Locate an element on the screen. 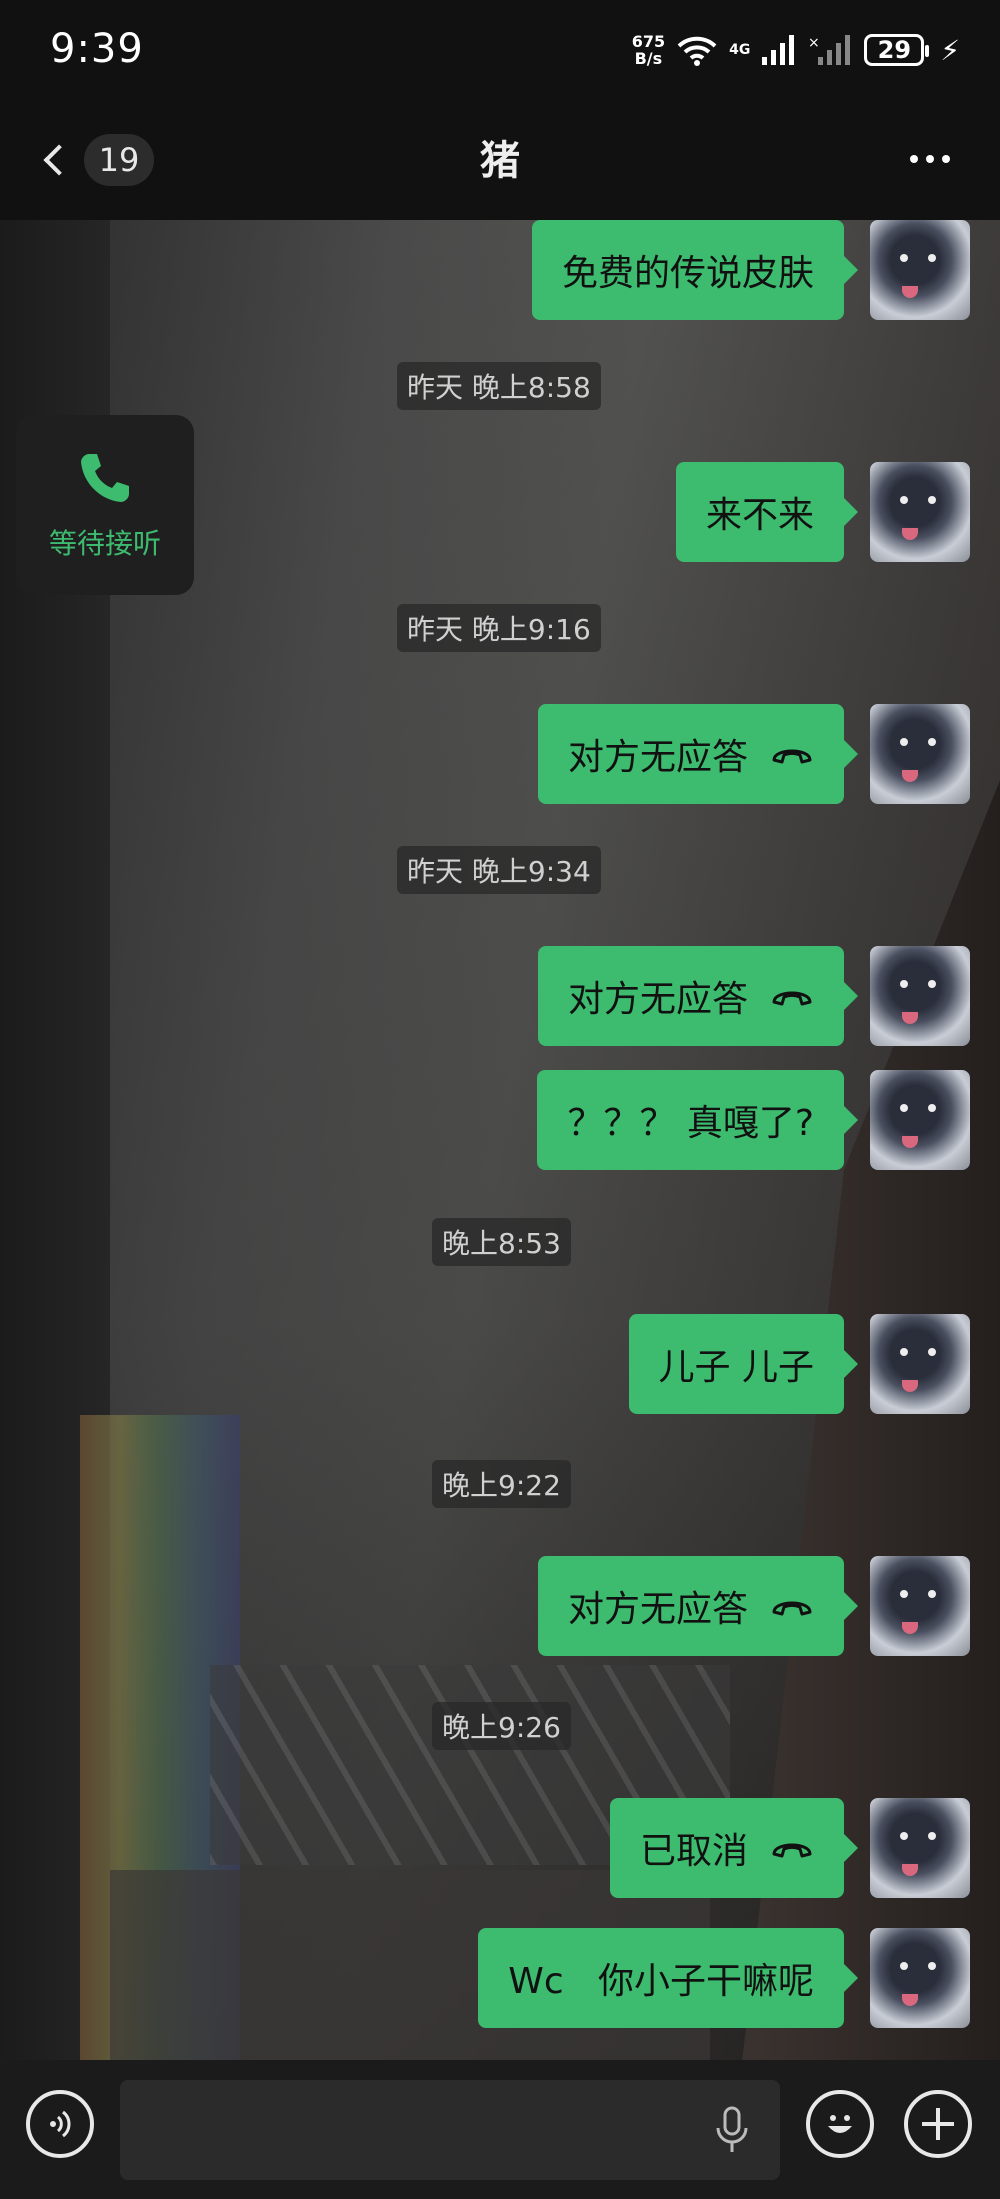 The image size is (1000, 2199). timestamp: 昨天 晚上9:34 is located at coordinates (499, 870).